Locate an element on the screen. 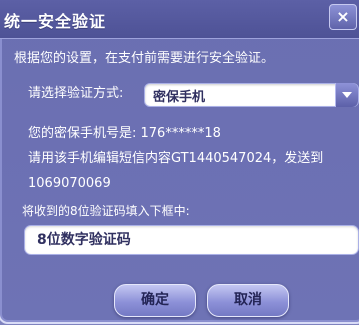  verification-method-select: 密保手机 is located at coordinates (251, 95).